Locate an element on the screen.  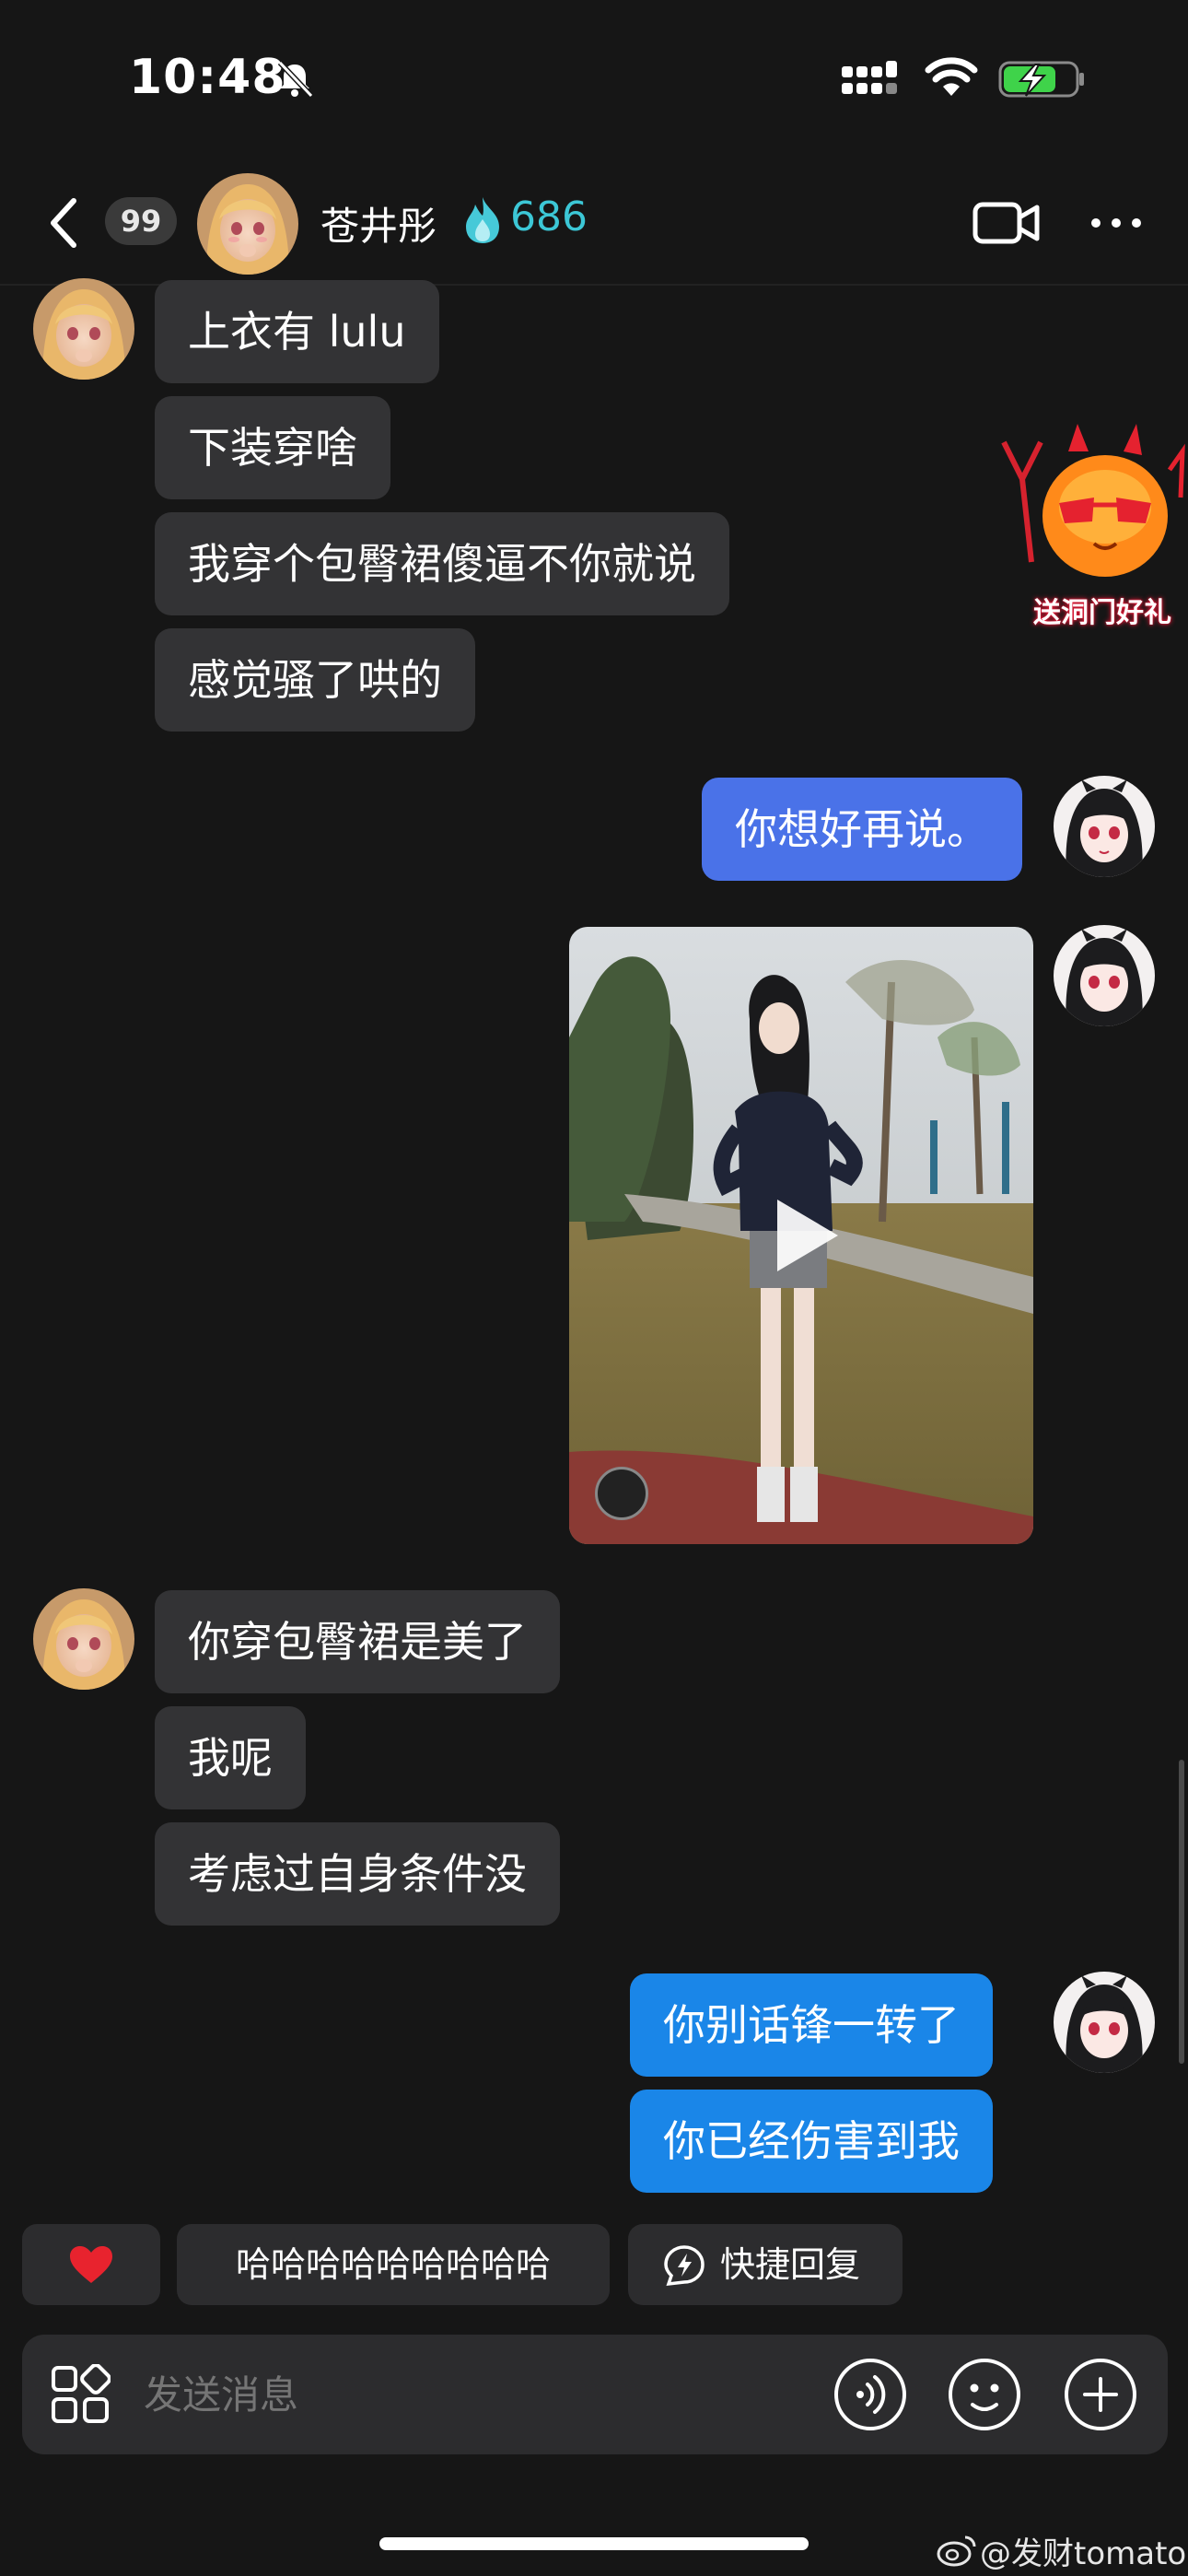
message-bubble-incoming: 下装穿啥 is located at coordinates (272, 448).